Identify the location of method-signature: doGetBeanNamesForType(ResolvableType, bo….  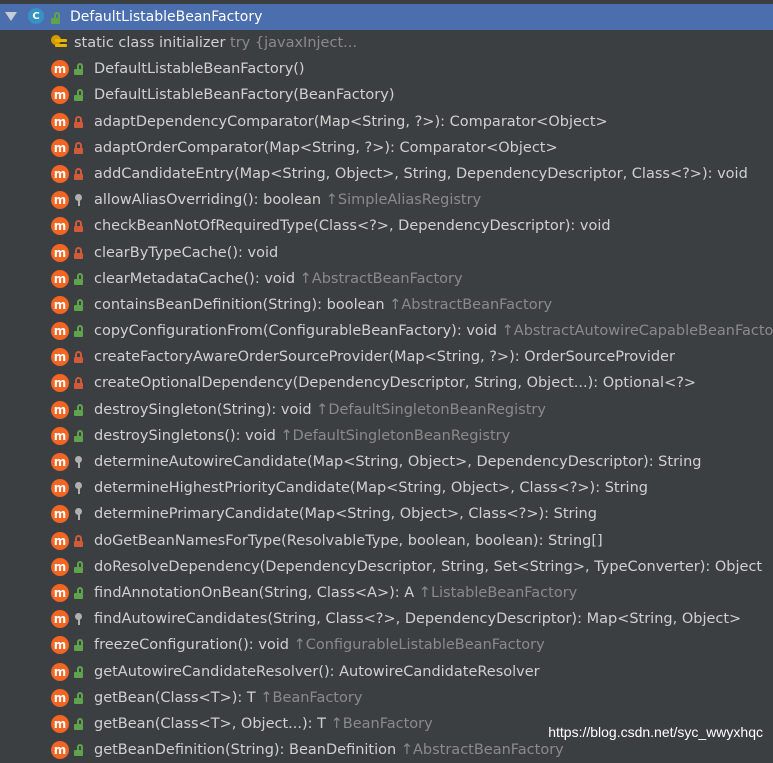
(348, 540).